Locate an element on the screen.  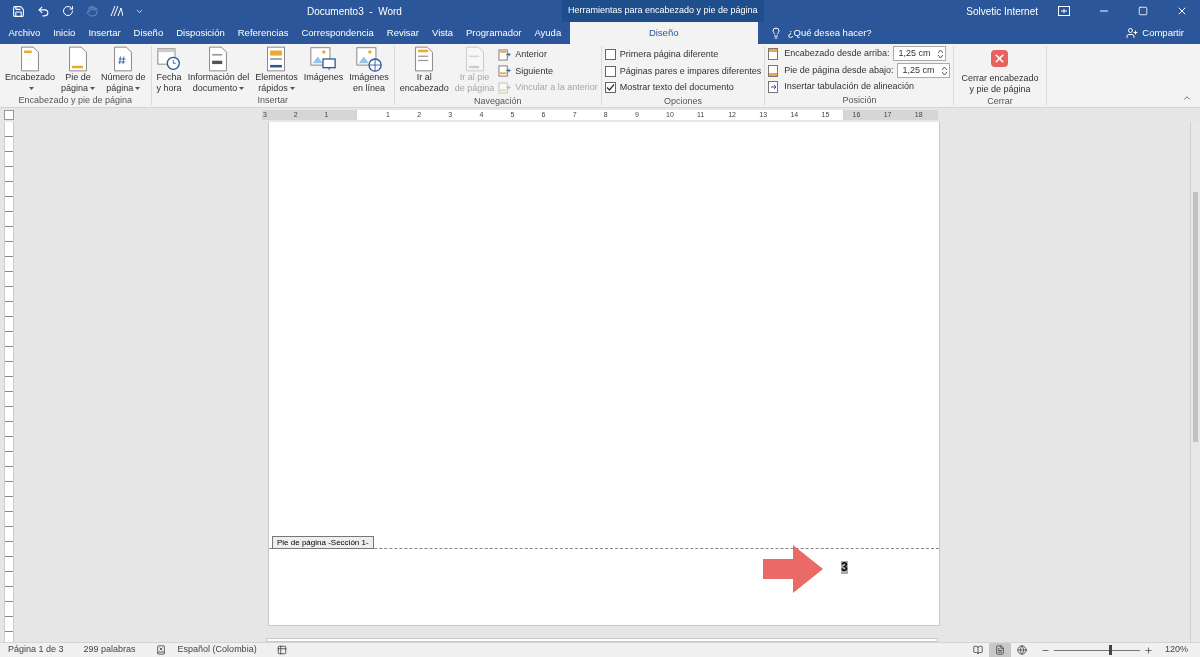
insert-tab-button: Insertar tabulación de alineación is located at coordinates (859, 87).